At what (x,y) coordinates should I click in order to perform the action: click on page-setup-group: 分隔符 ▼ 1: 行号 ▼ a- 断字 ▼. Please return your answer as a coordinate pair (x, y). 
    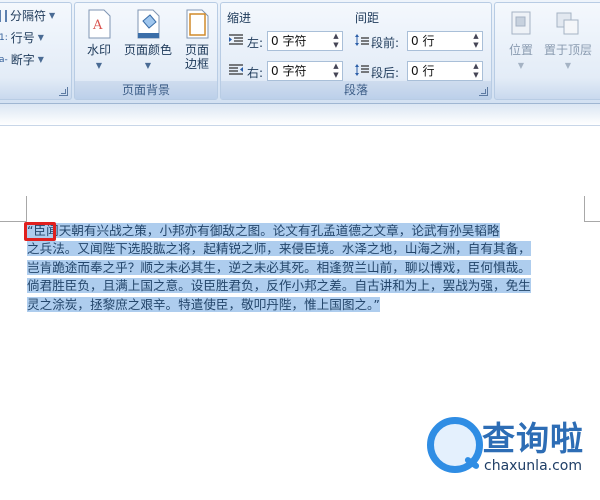
    Looking at the image, I should click on (36, 51).